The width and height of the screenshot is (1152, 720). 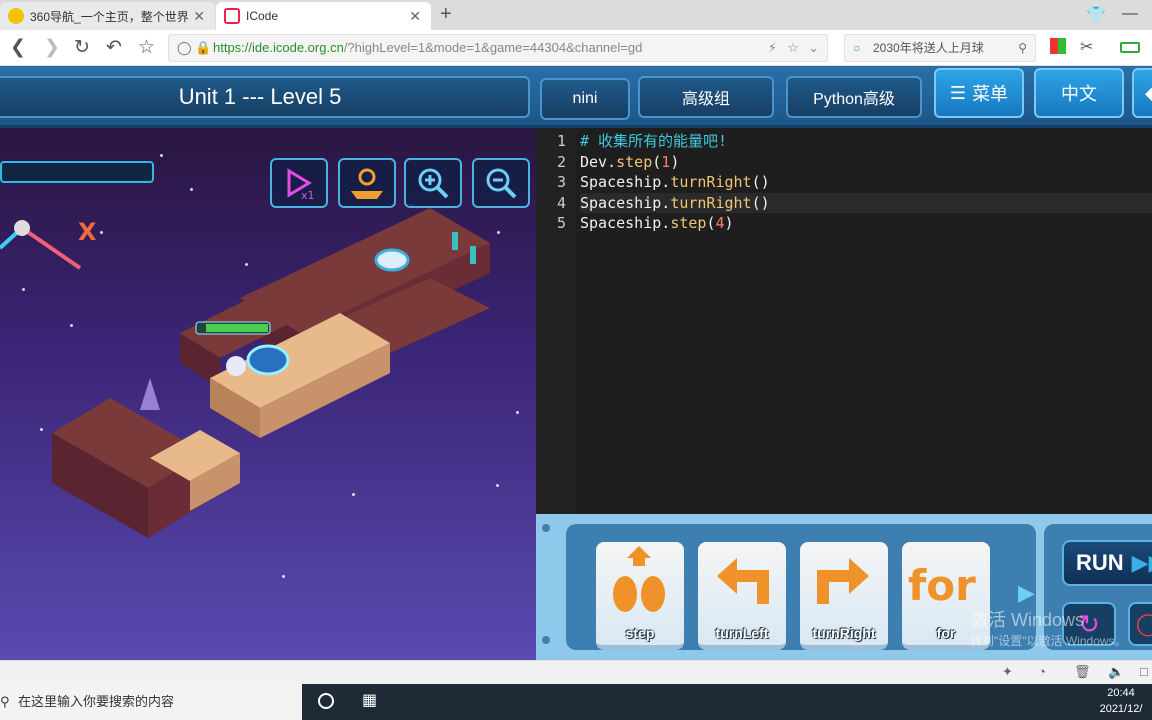 I want to click on code-line: Spaceship.step(4), so click(x=866, y=223).